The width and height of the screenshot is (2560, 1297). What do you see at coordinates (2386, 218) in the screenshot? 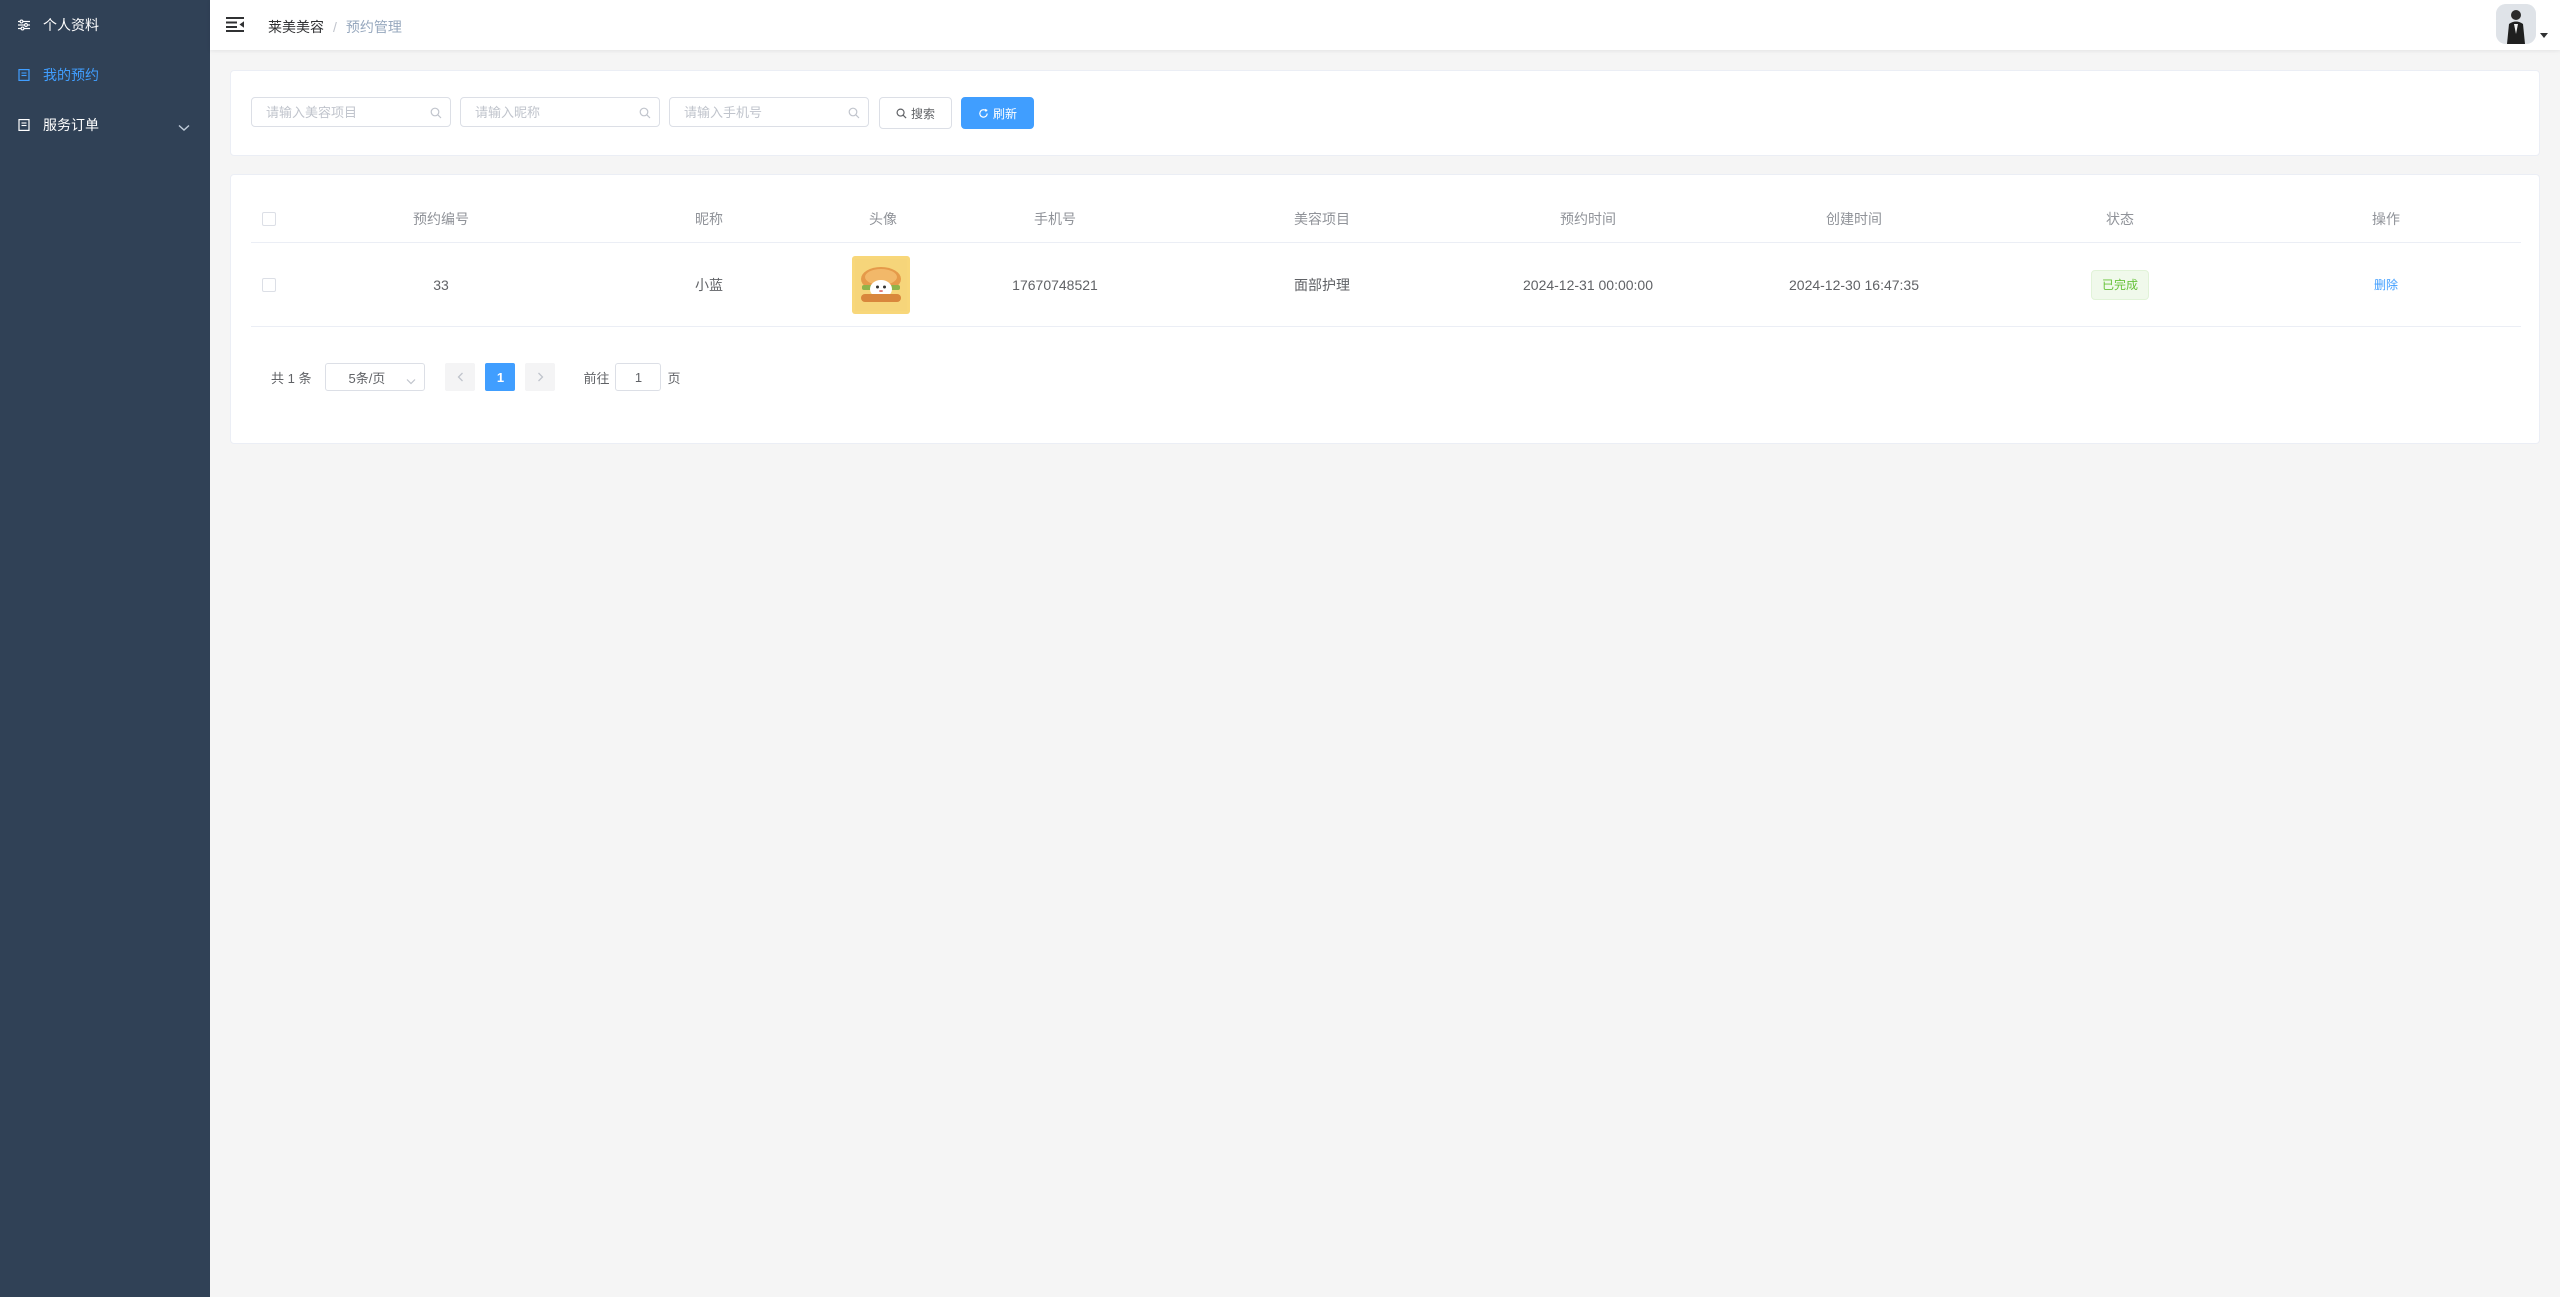
I see `column-header-actions: 操作` at bounding box center [2386, 218].